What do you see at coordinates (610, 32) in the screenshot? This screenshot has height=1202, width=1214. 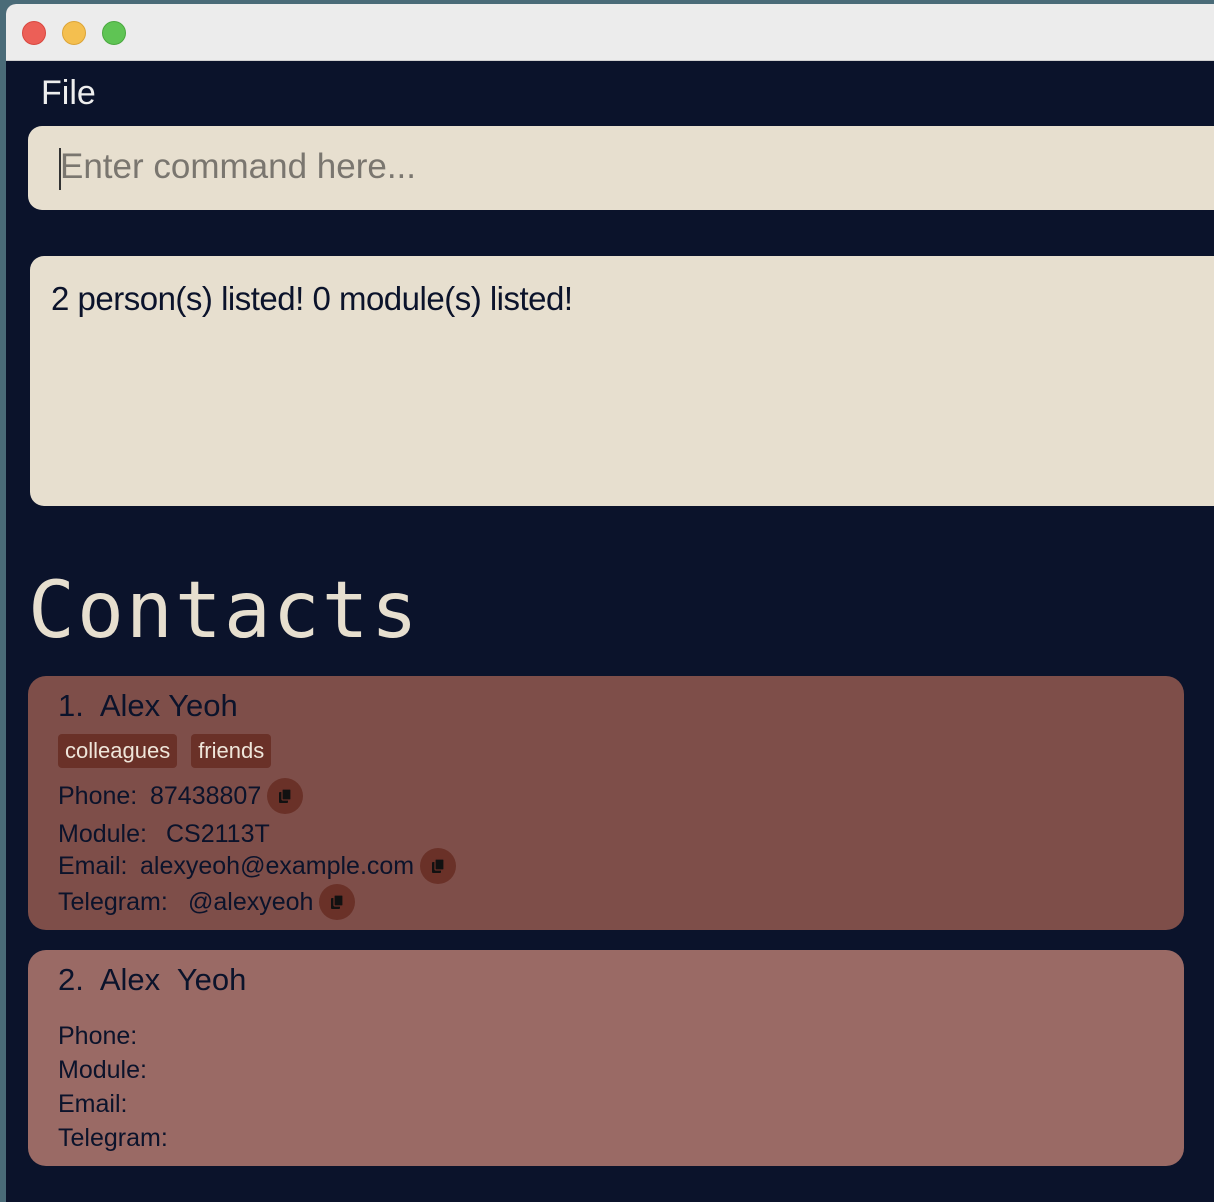 I see `title-bar` at bounding box center [610, 32].